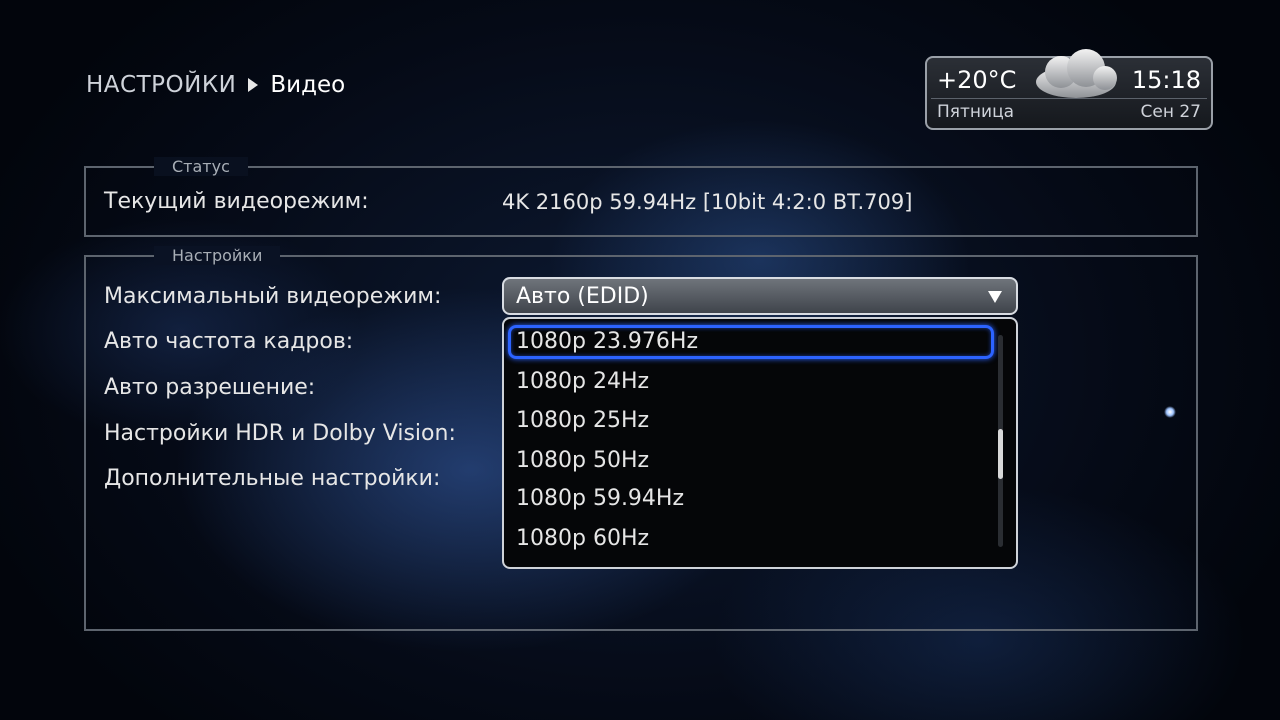 The height and width of the screenshot is (720, 1280). Describe the element at coordinates (308, 85) in the screenshot. I see `breadcrumb-current: Видео` at that location.